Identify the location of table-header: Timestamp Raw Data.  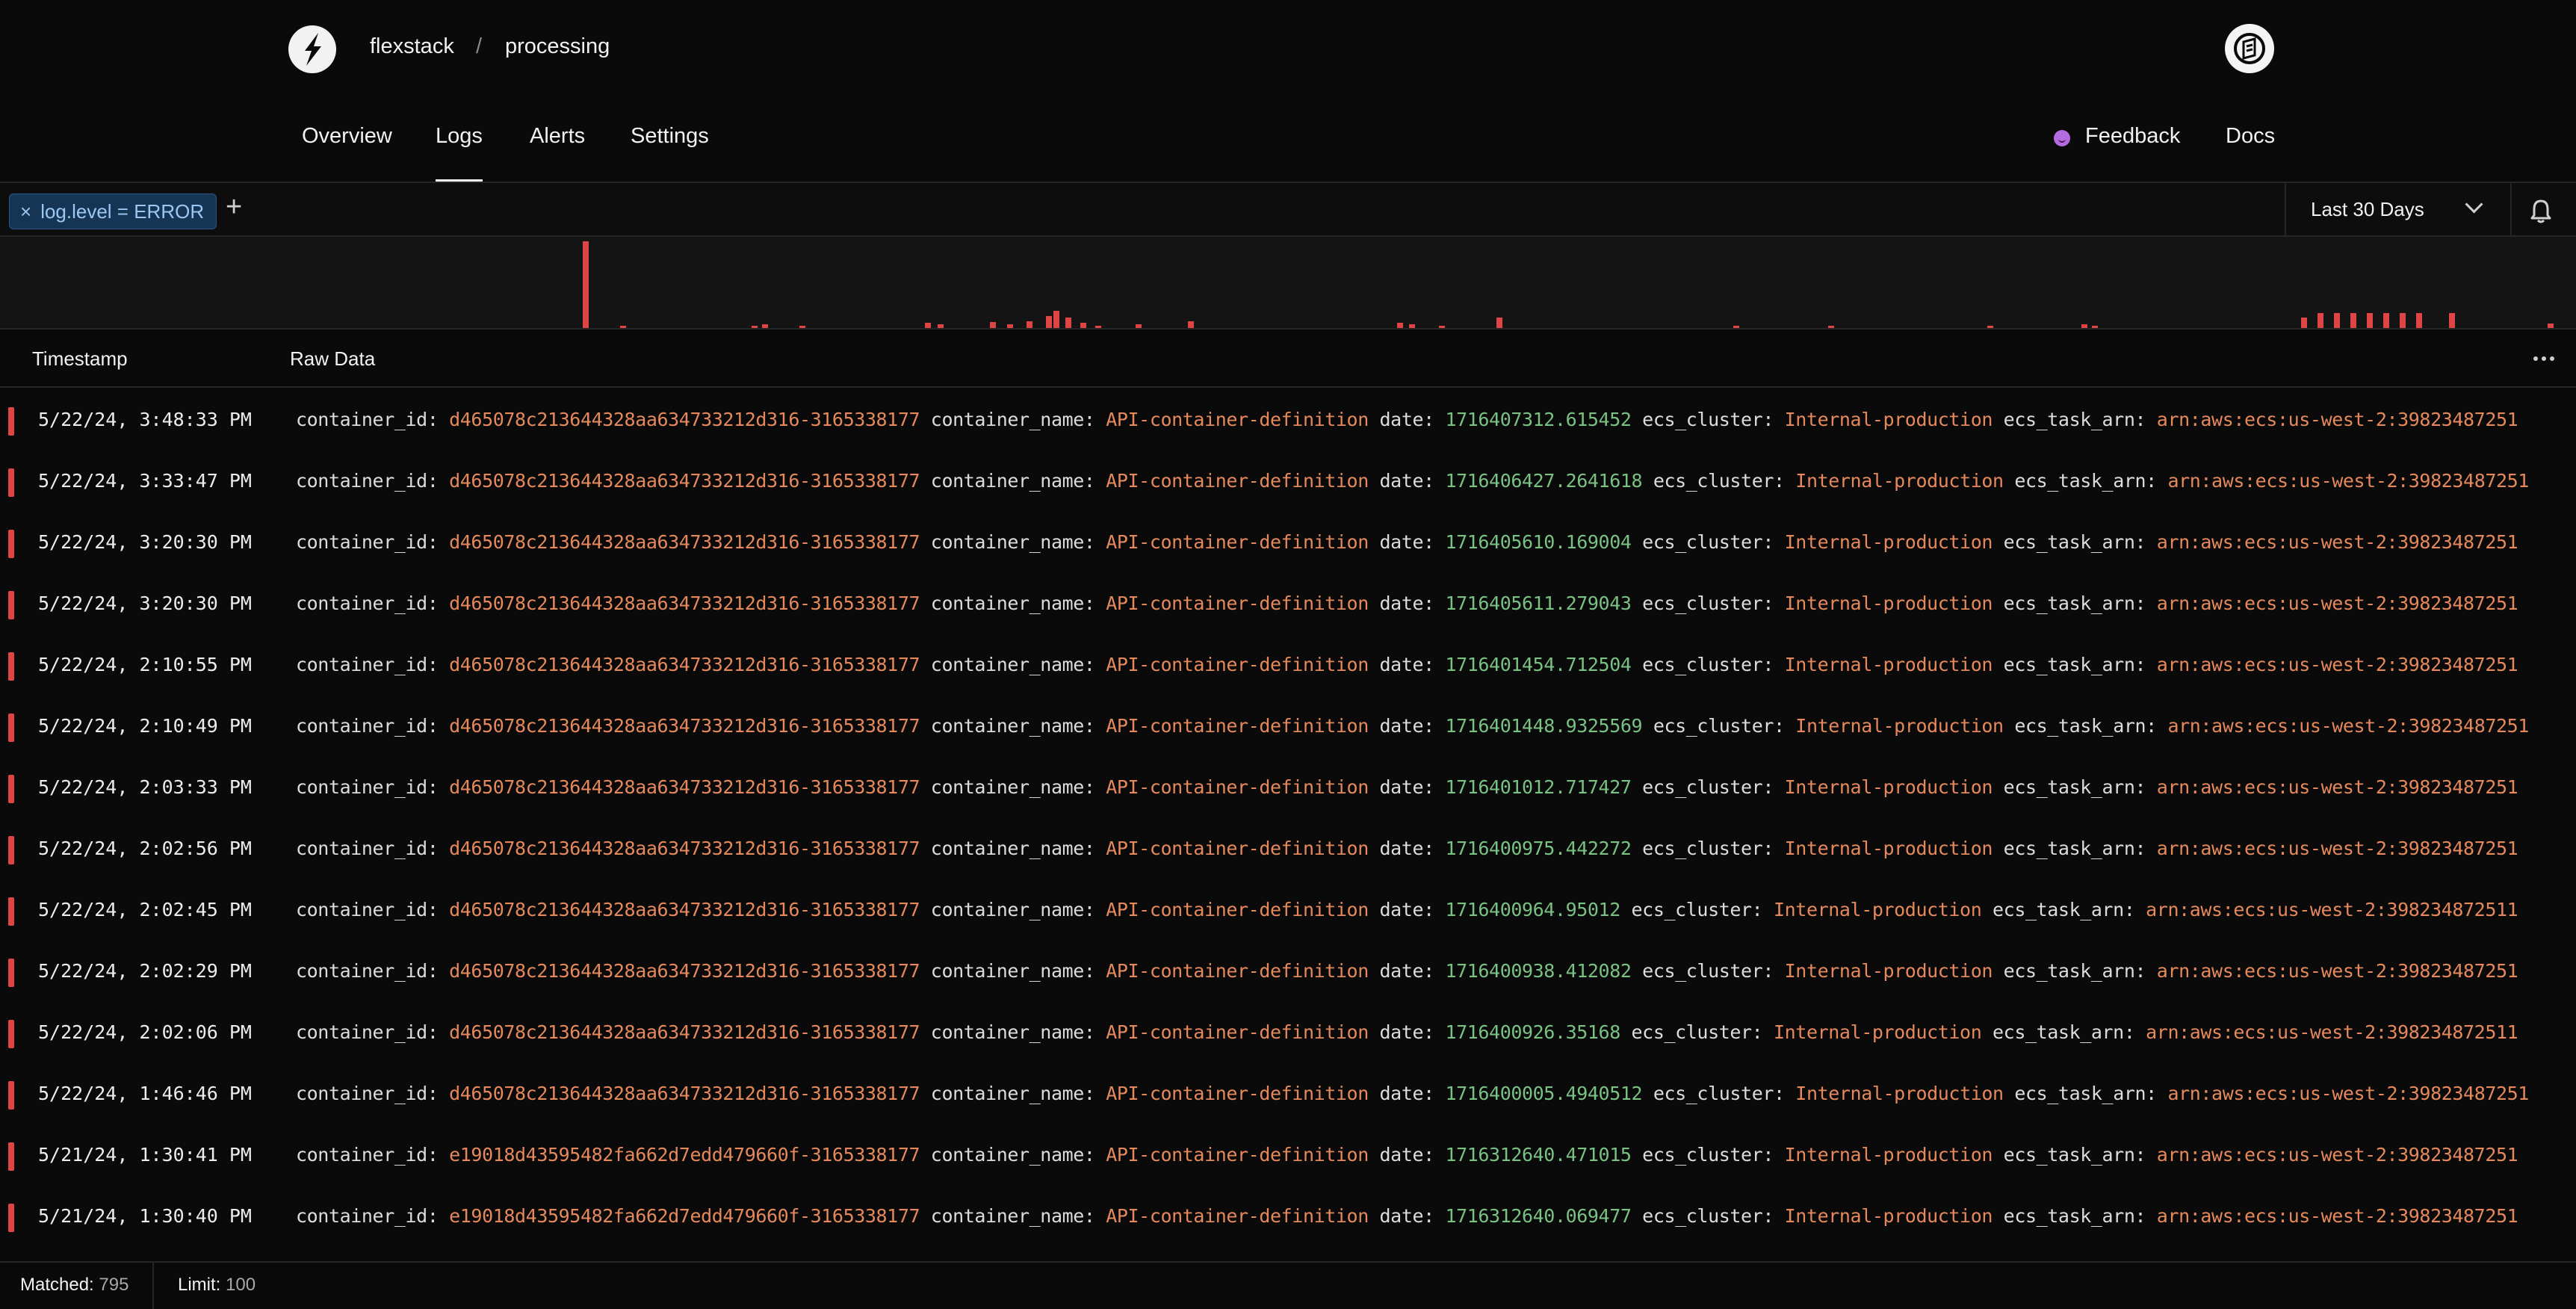
(1288, 358).